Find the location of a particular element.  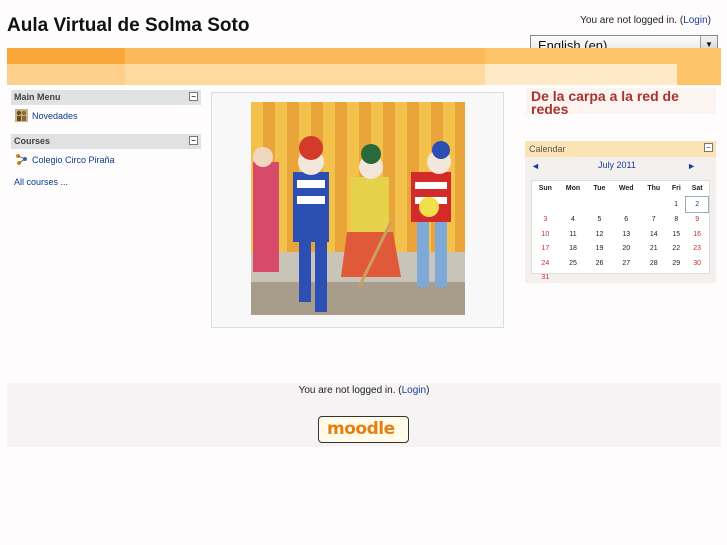

calendar-day: 28 is located at coordinates (654, 263).